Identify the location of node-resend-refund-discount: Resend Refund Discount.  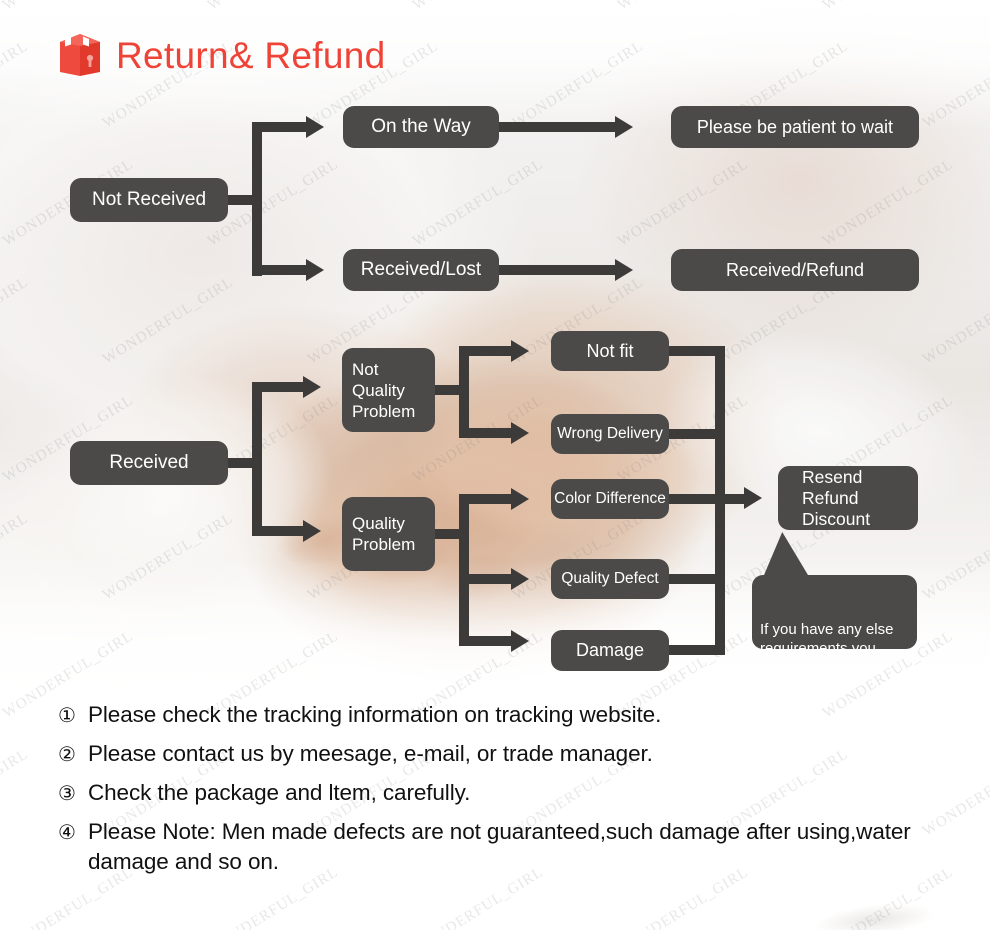
(848, 498).